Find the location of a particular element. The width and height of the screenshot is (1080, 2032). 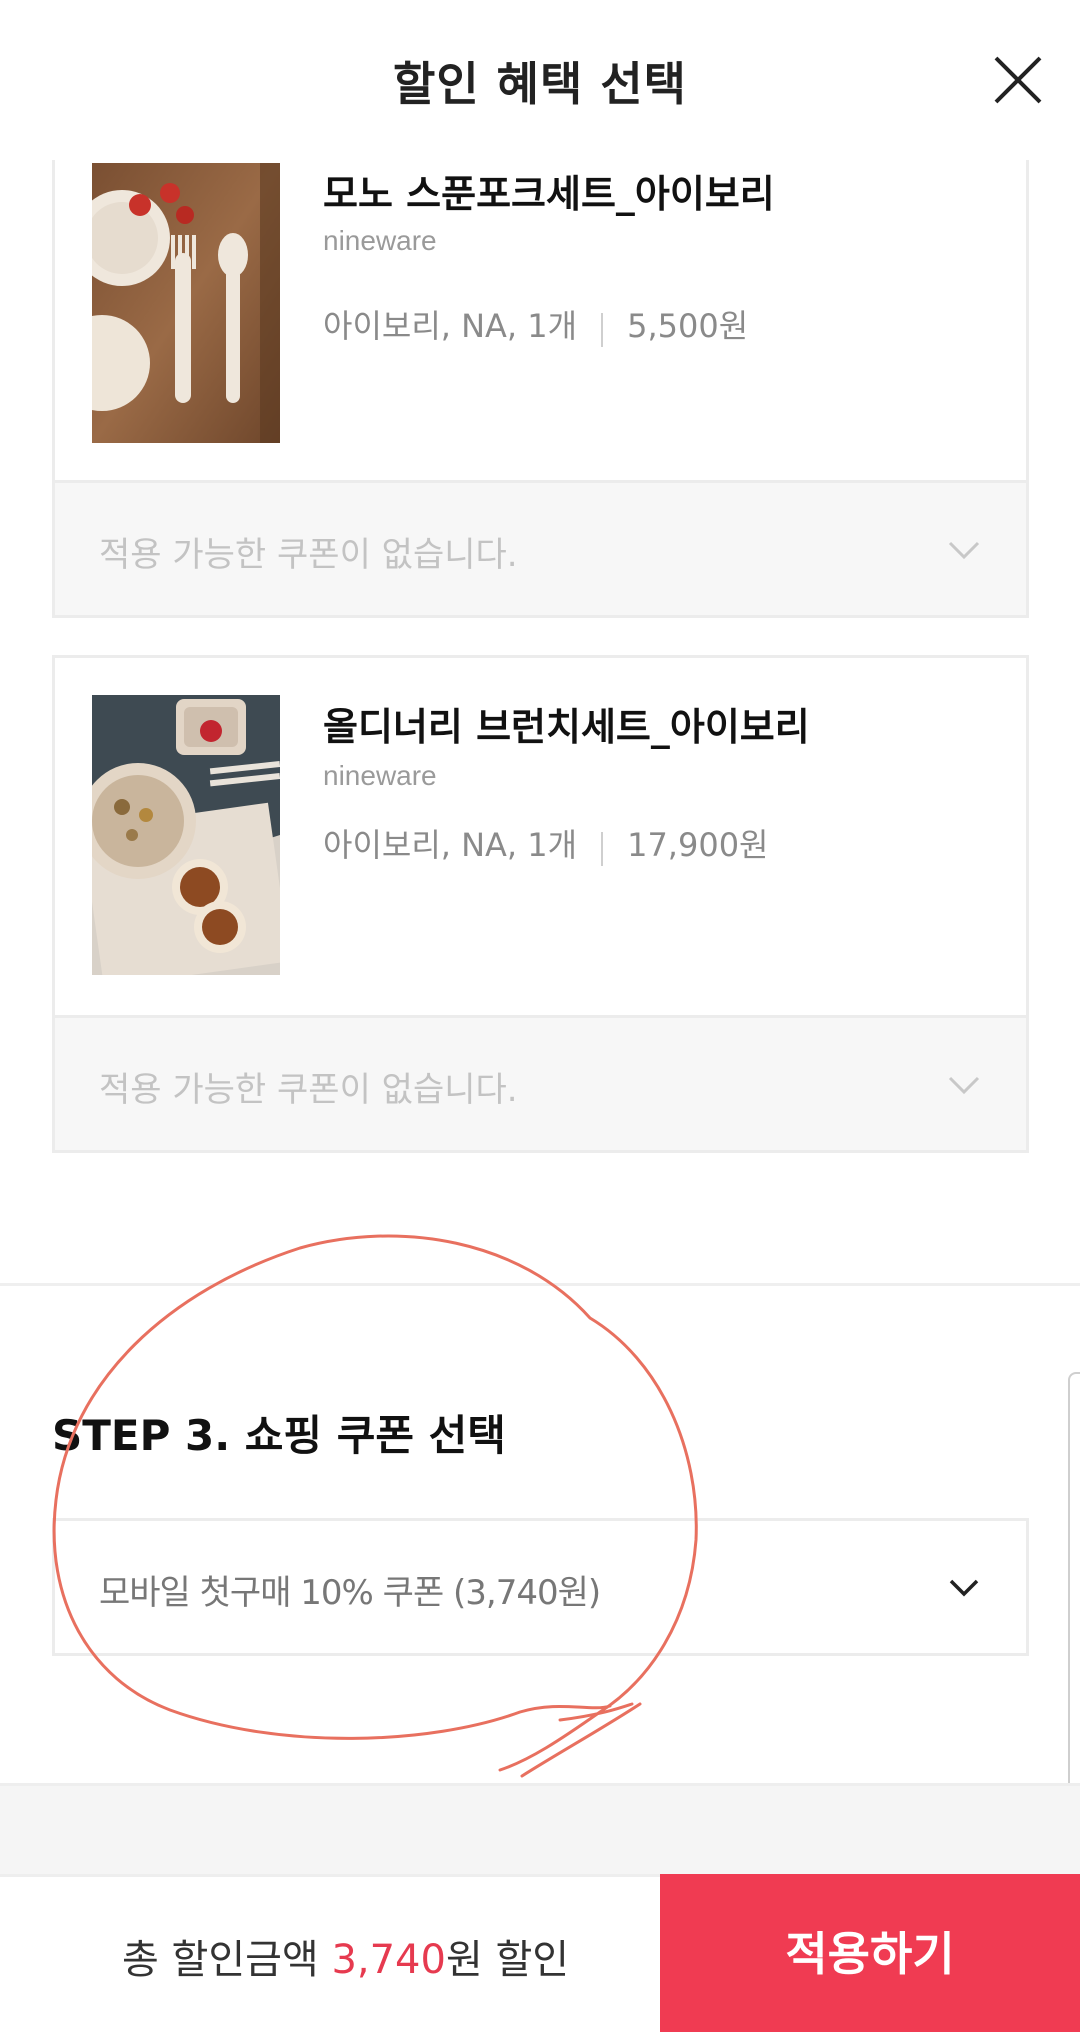

product-price: 5,500원 is located at coordinates (688, 326).